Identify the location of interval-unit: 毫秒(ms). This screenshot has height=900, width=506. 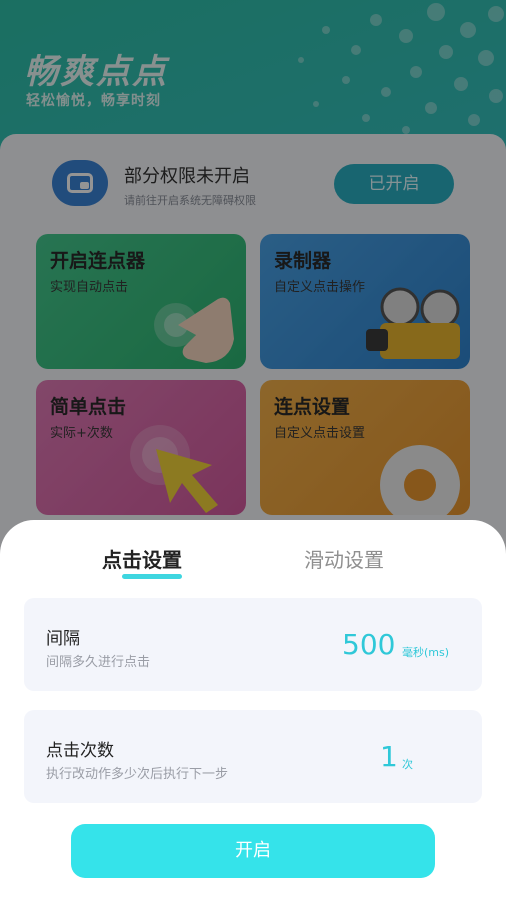
(426, 652).